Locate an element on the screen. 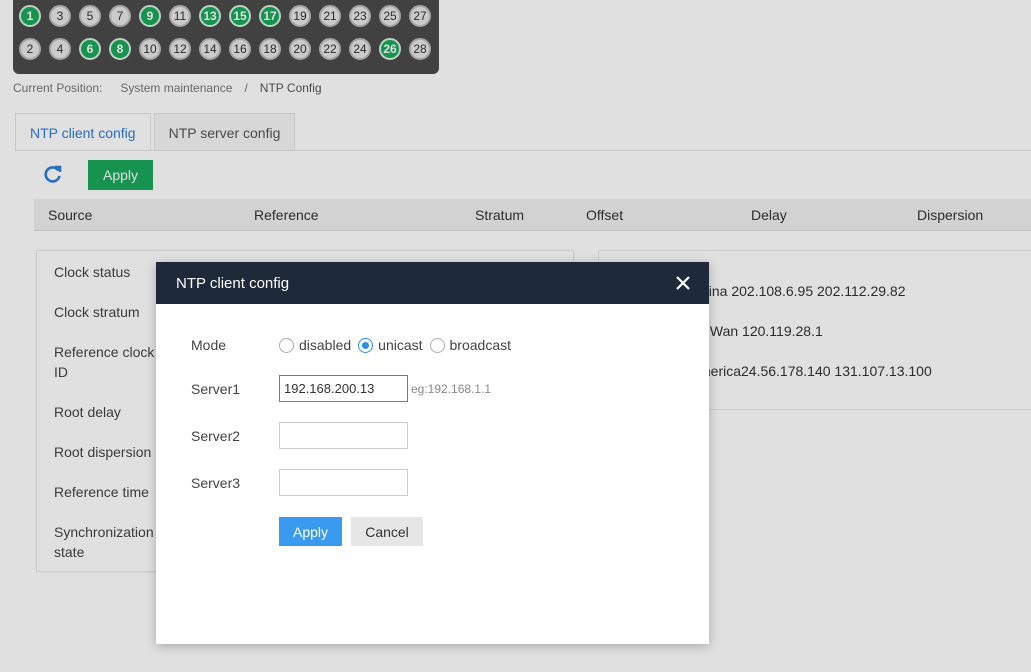 The height and width of the screenshot is (672, 1031). server2-input is located at coordinates (343, 435).